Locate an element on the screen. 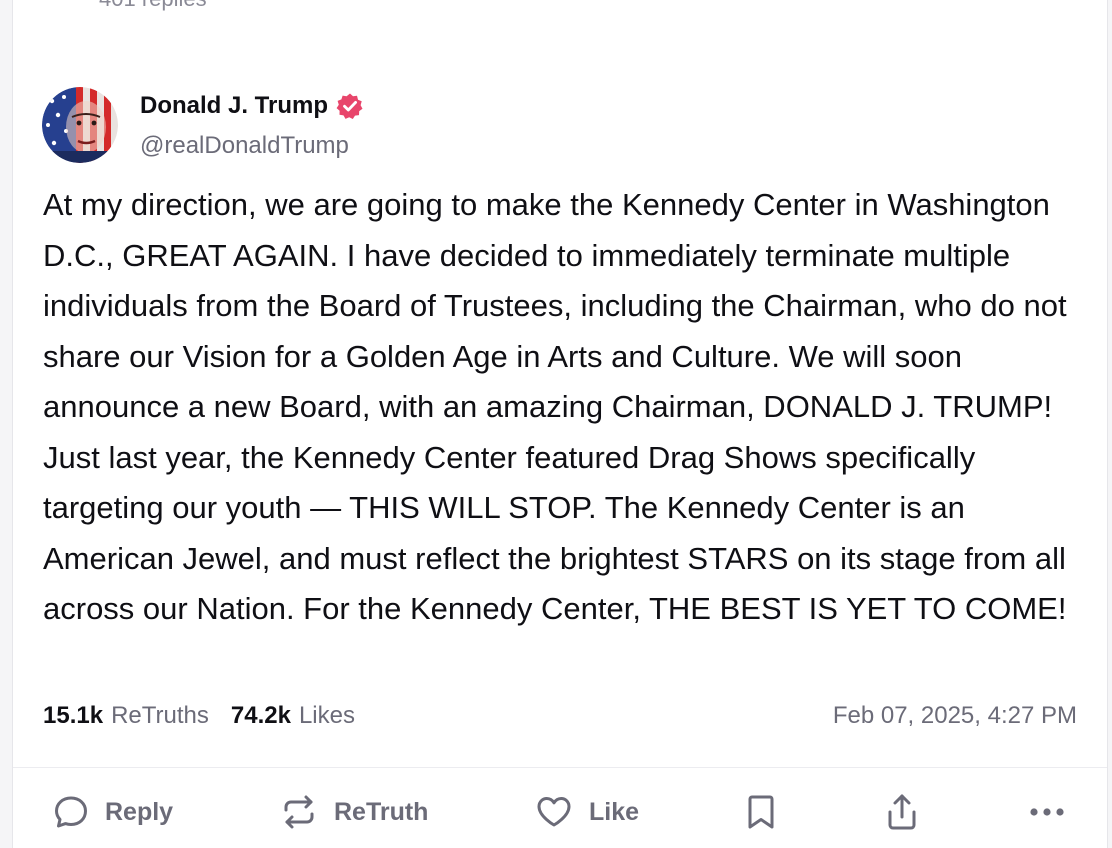  more-options-button is located at coordinates (1047, 812).